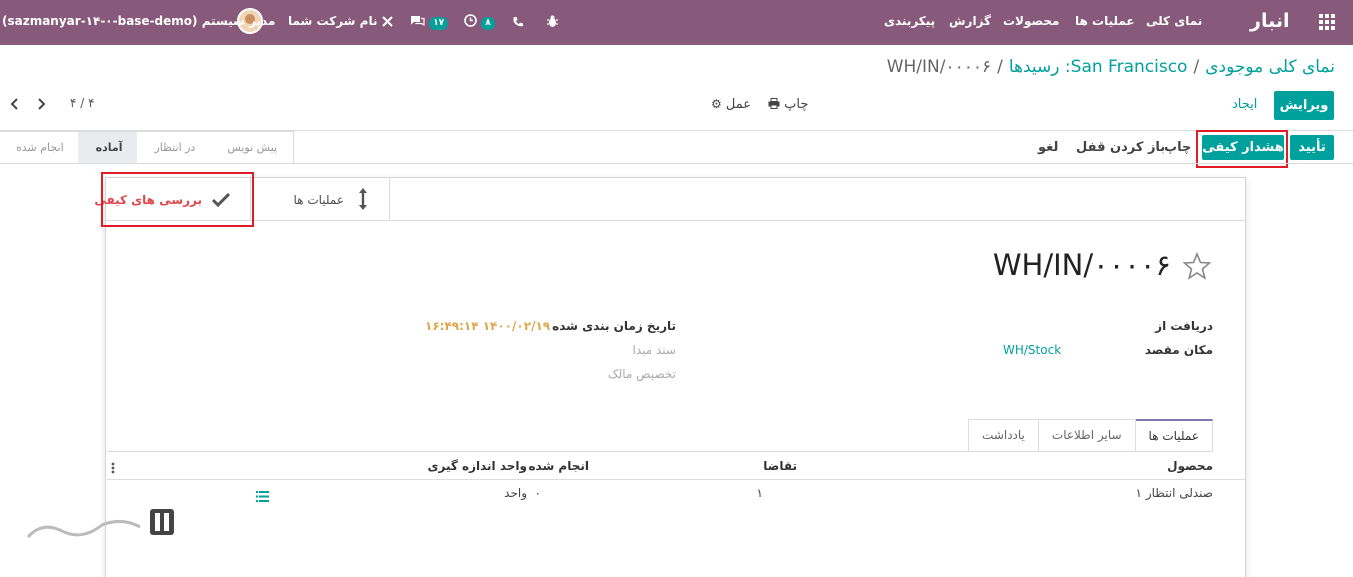 This screenshot has height=577, width=1353. I want to click on column-product: محصول, so click(1190, 466).